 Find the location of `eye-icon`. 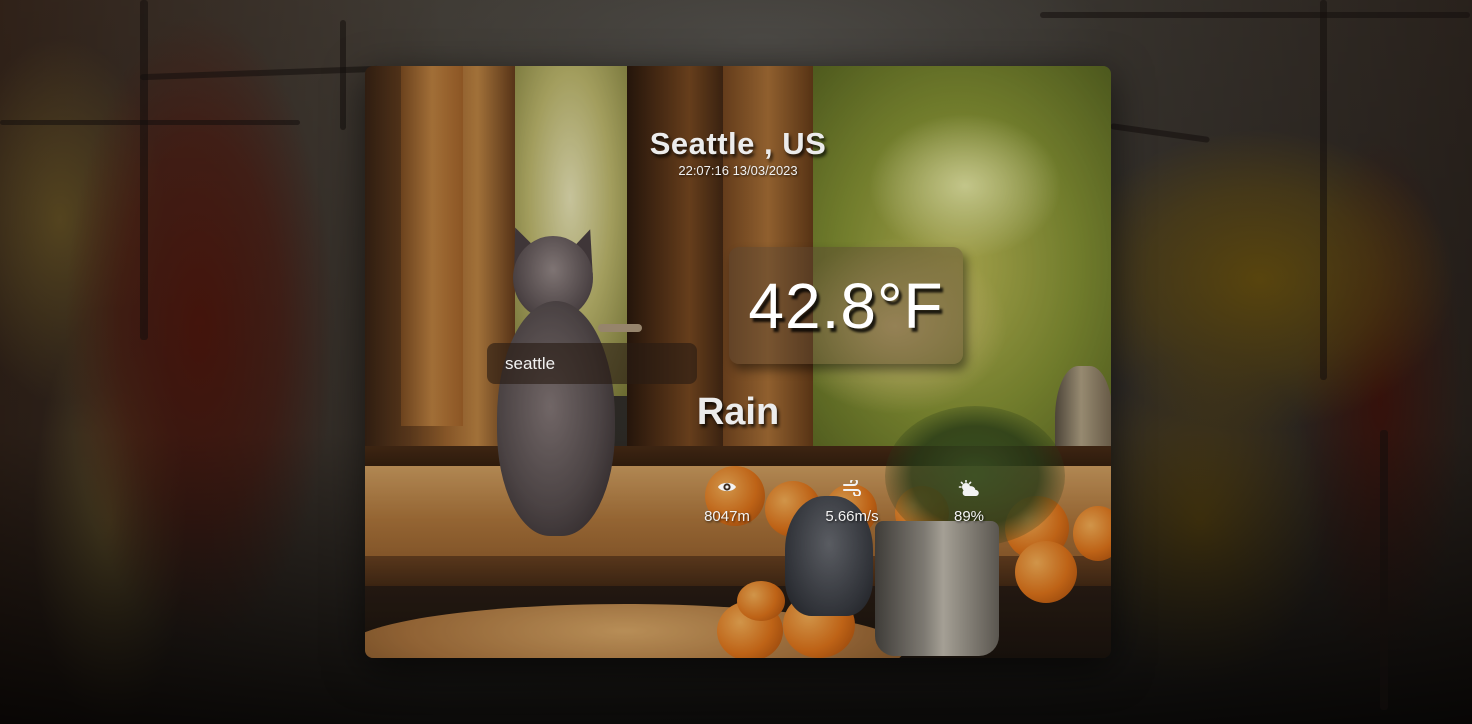

eye-icon is located at coordinates (727, 491).